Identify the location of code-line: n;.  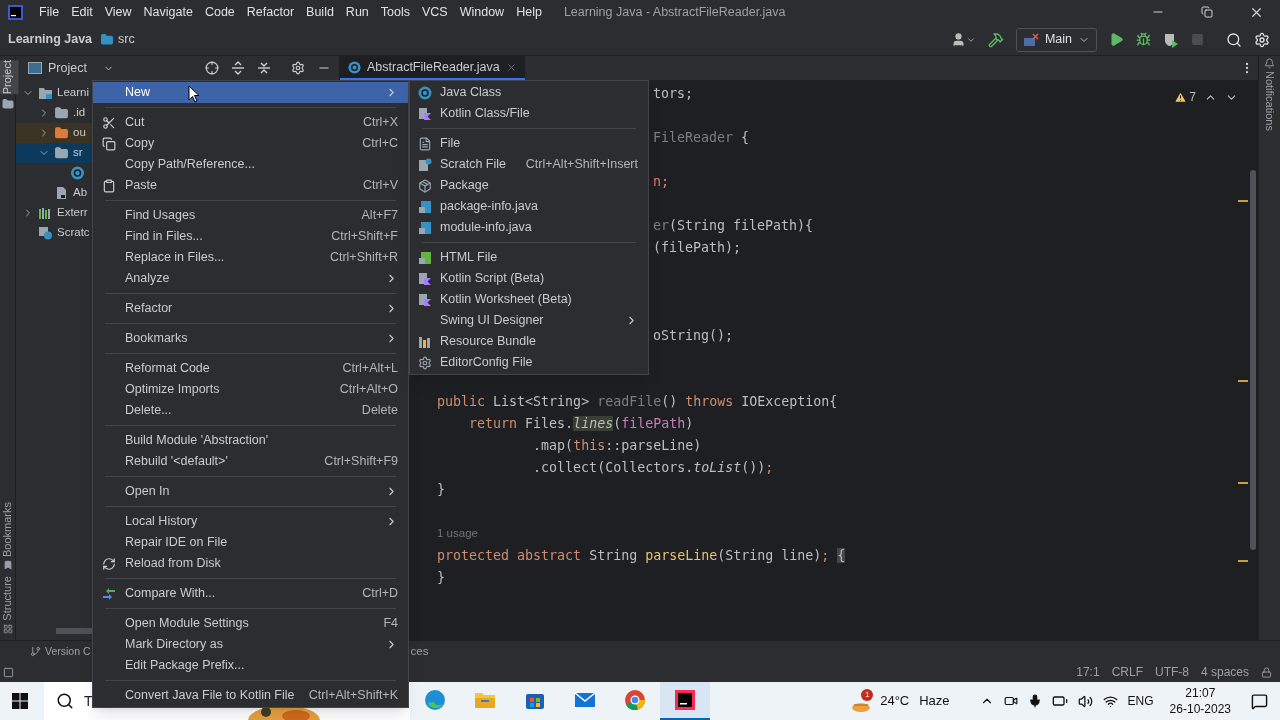
(661, 182).